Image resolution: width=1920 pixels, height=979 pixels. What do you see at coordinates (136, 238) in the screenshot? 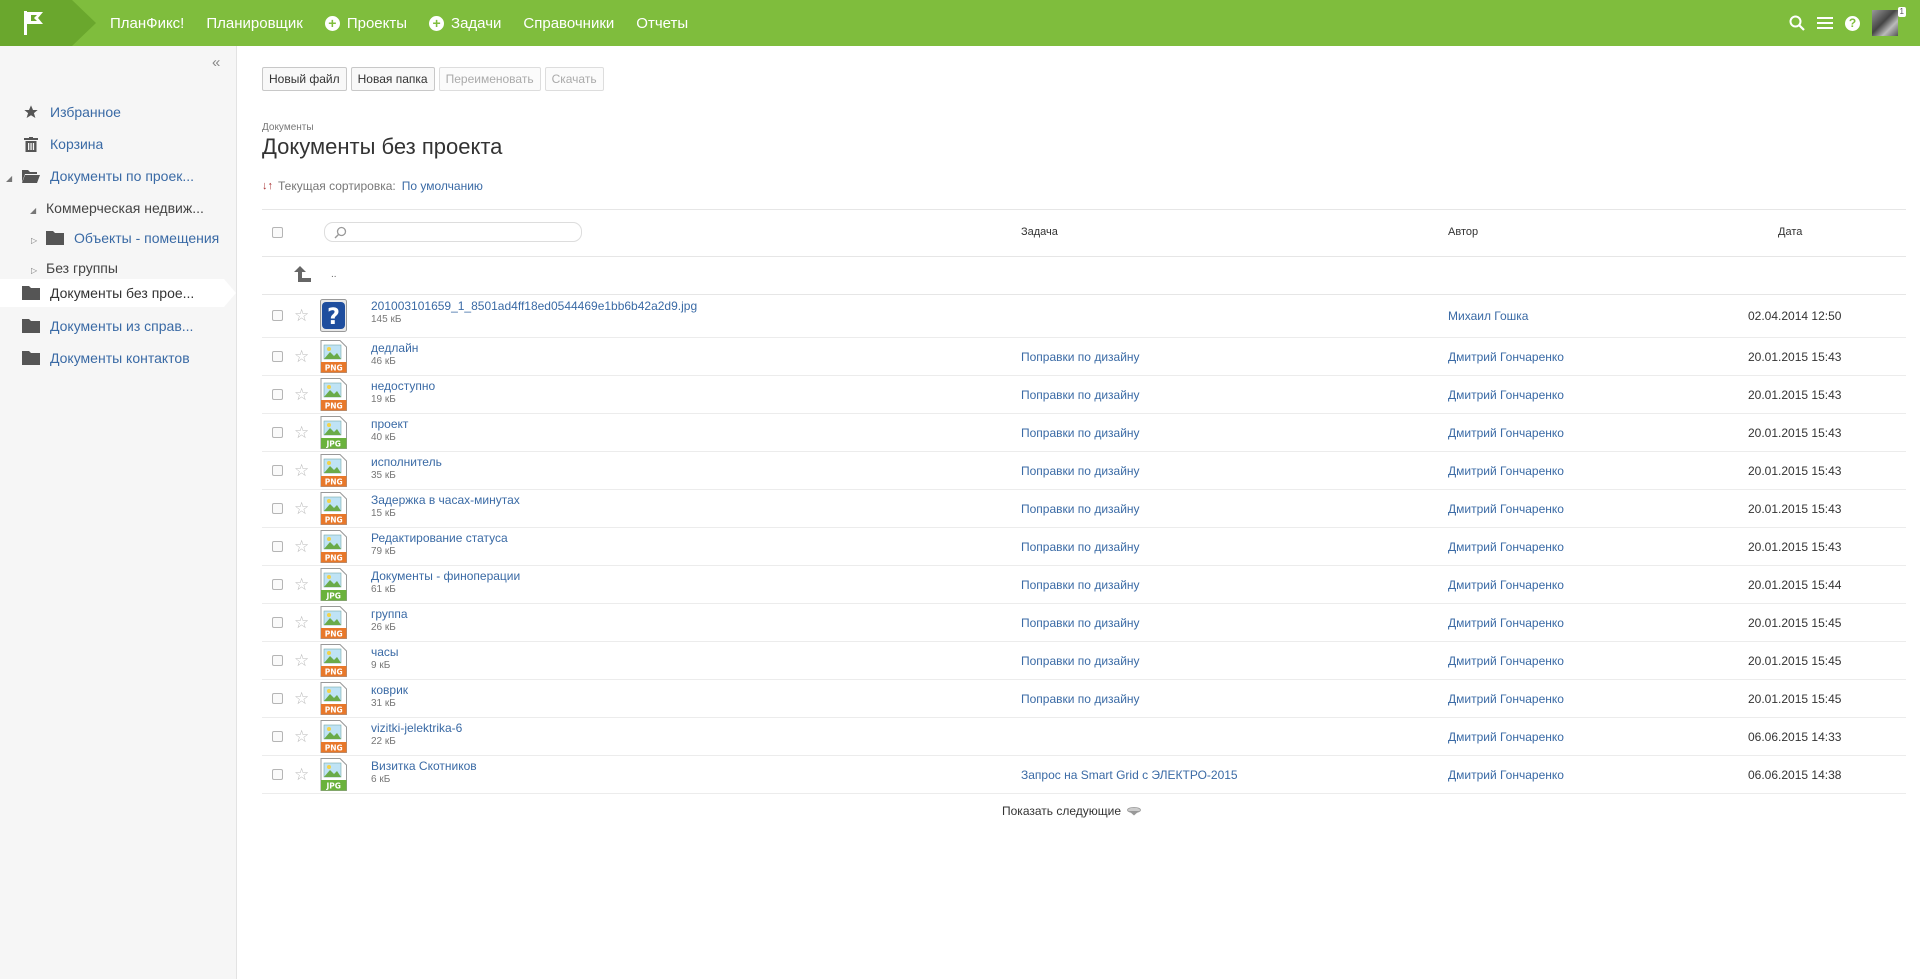
I see `sidebar-item-objects: Объекты - помещения` at bounding box center [136, 238].